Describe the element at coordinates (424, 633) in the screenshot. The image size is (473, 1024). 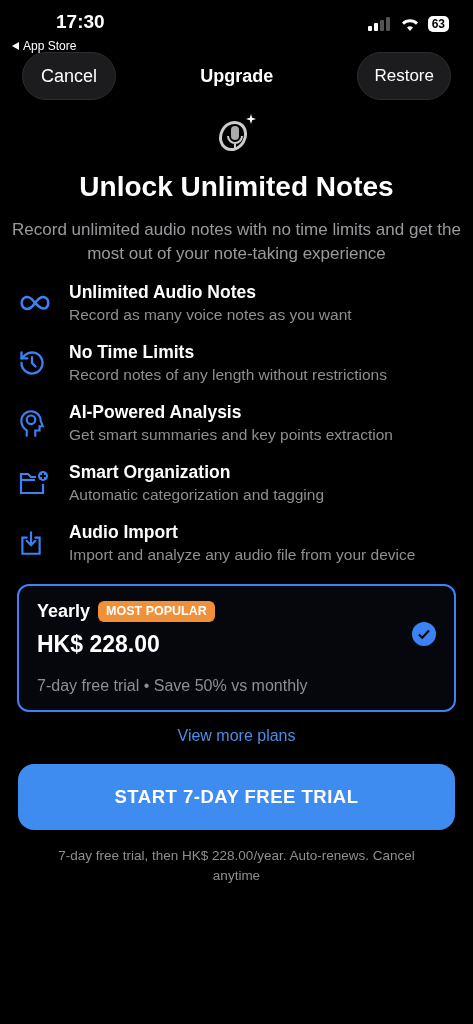
I see `checkmark-icon` at that location.